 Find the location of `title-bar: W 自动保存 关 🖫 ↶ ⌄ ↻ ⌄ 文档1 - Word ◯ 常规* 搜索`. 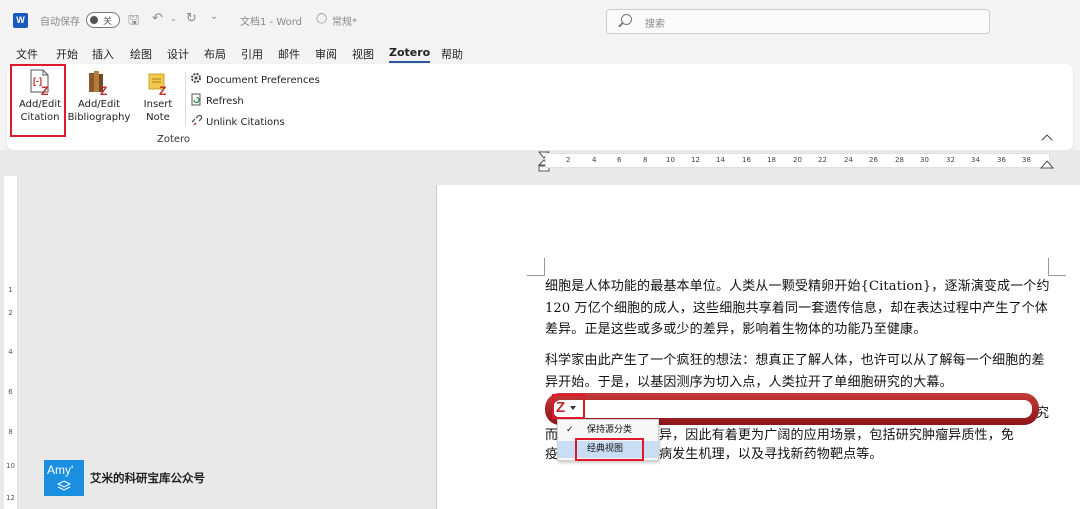

title-bar: W 自动保存 关 🖫 ↶ ⌄ ↻ ⌄ 文档1 - Word ◯ 常规* 搜索 is located at coordinates (540, 20).